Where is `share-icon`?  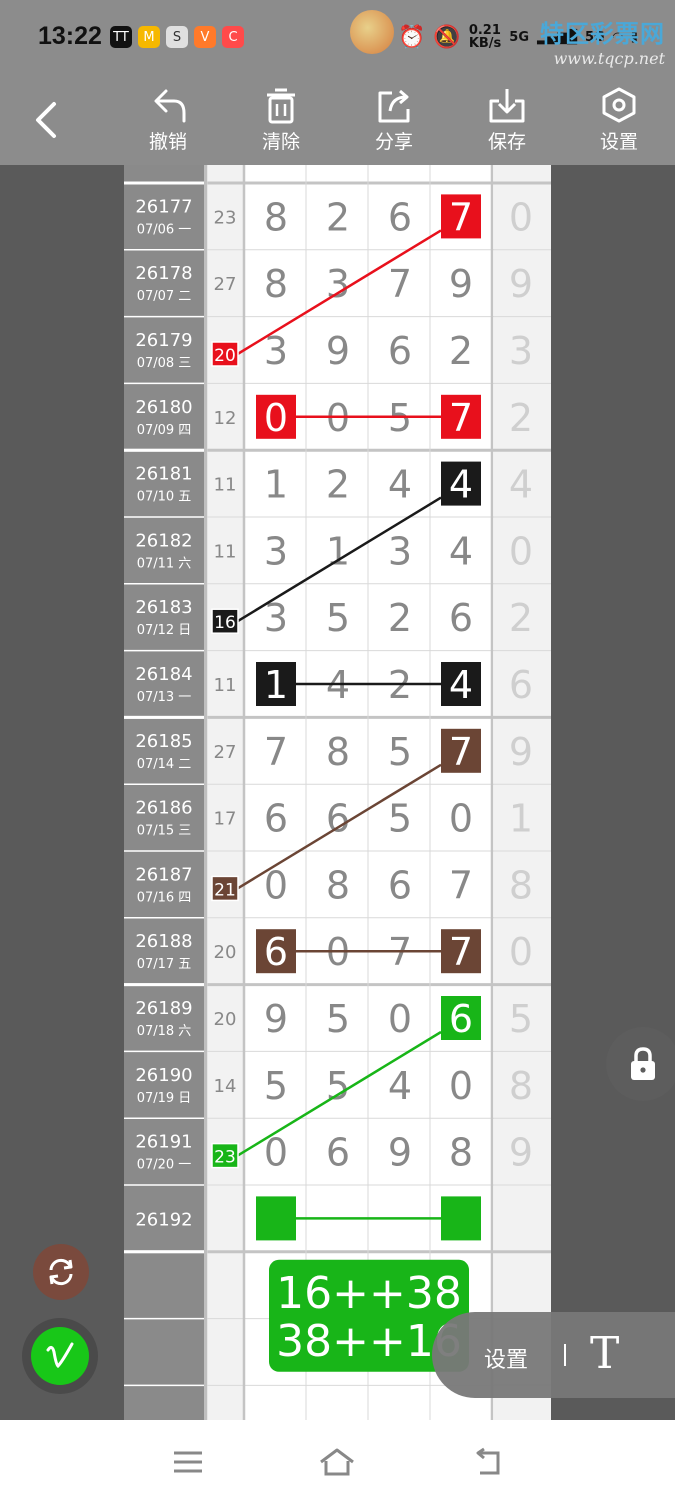
share-icon is located at coordinates (394, 106).